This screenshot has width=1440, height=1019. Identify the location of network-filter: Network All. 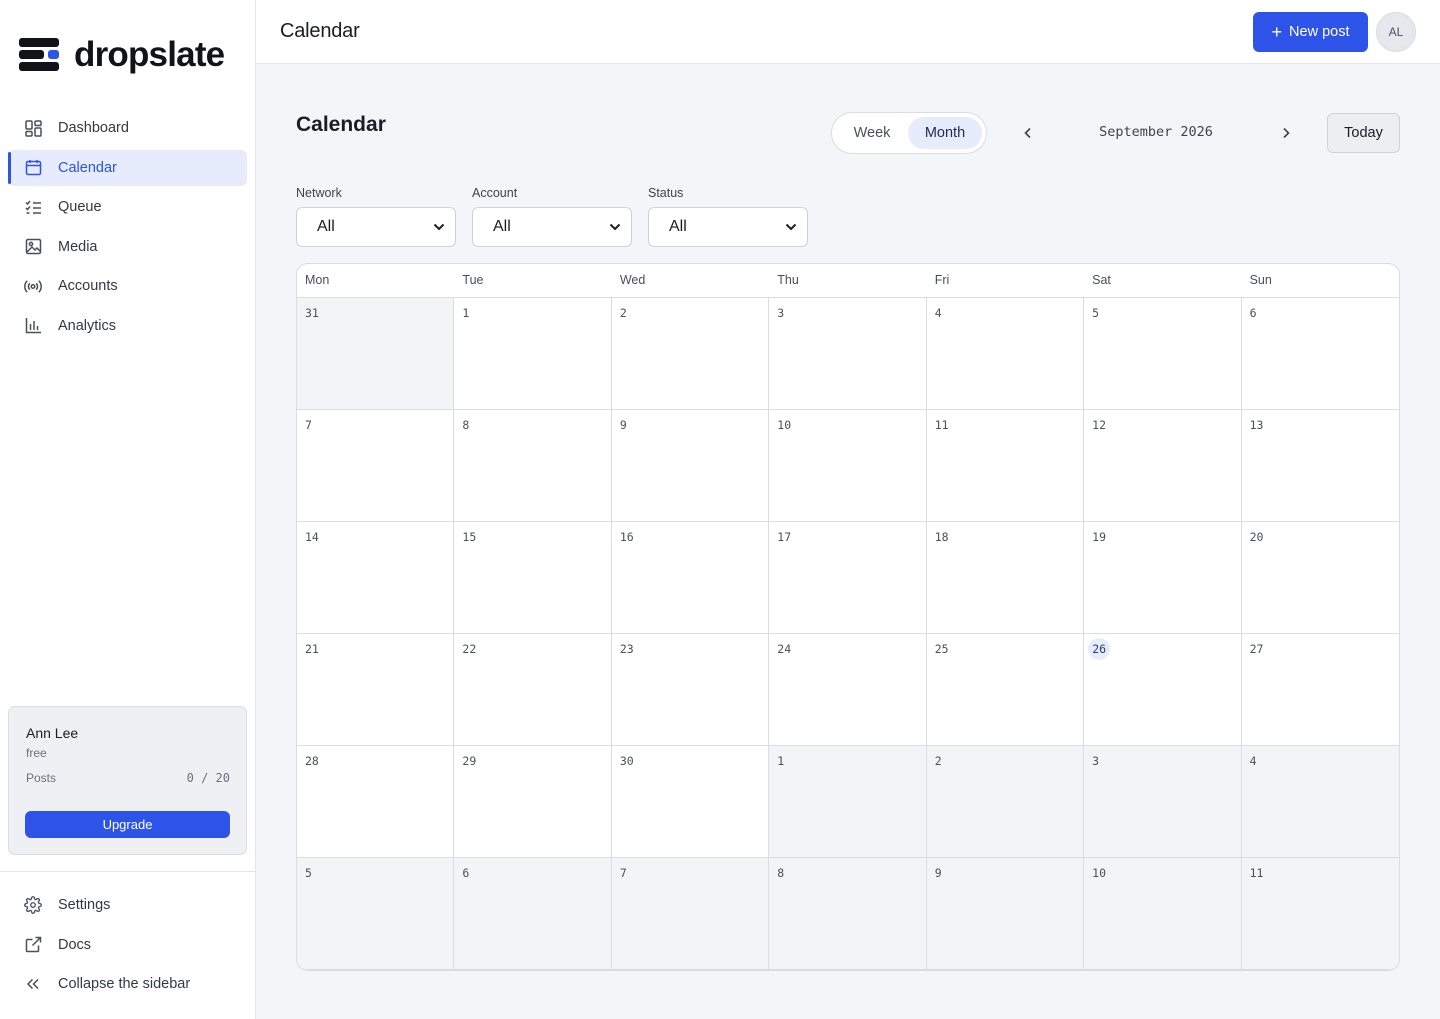
(376, 216).